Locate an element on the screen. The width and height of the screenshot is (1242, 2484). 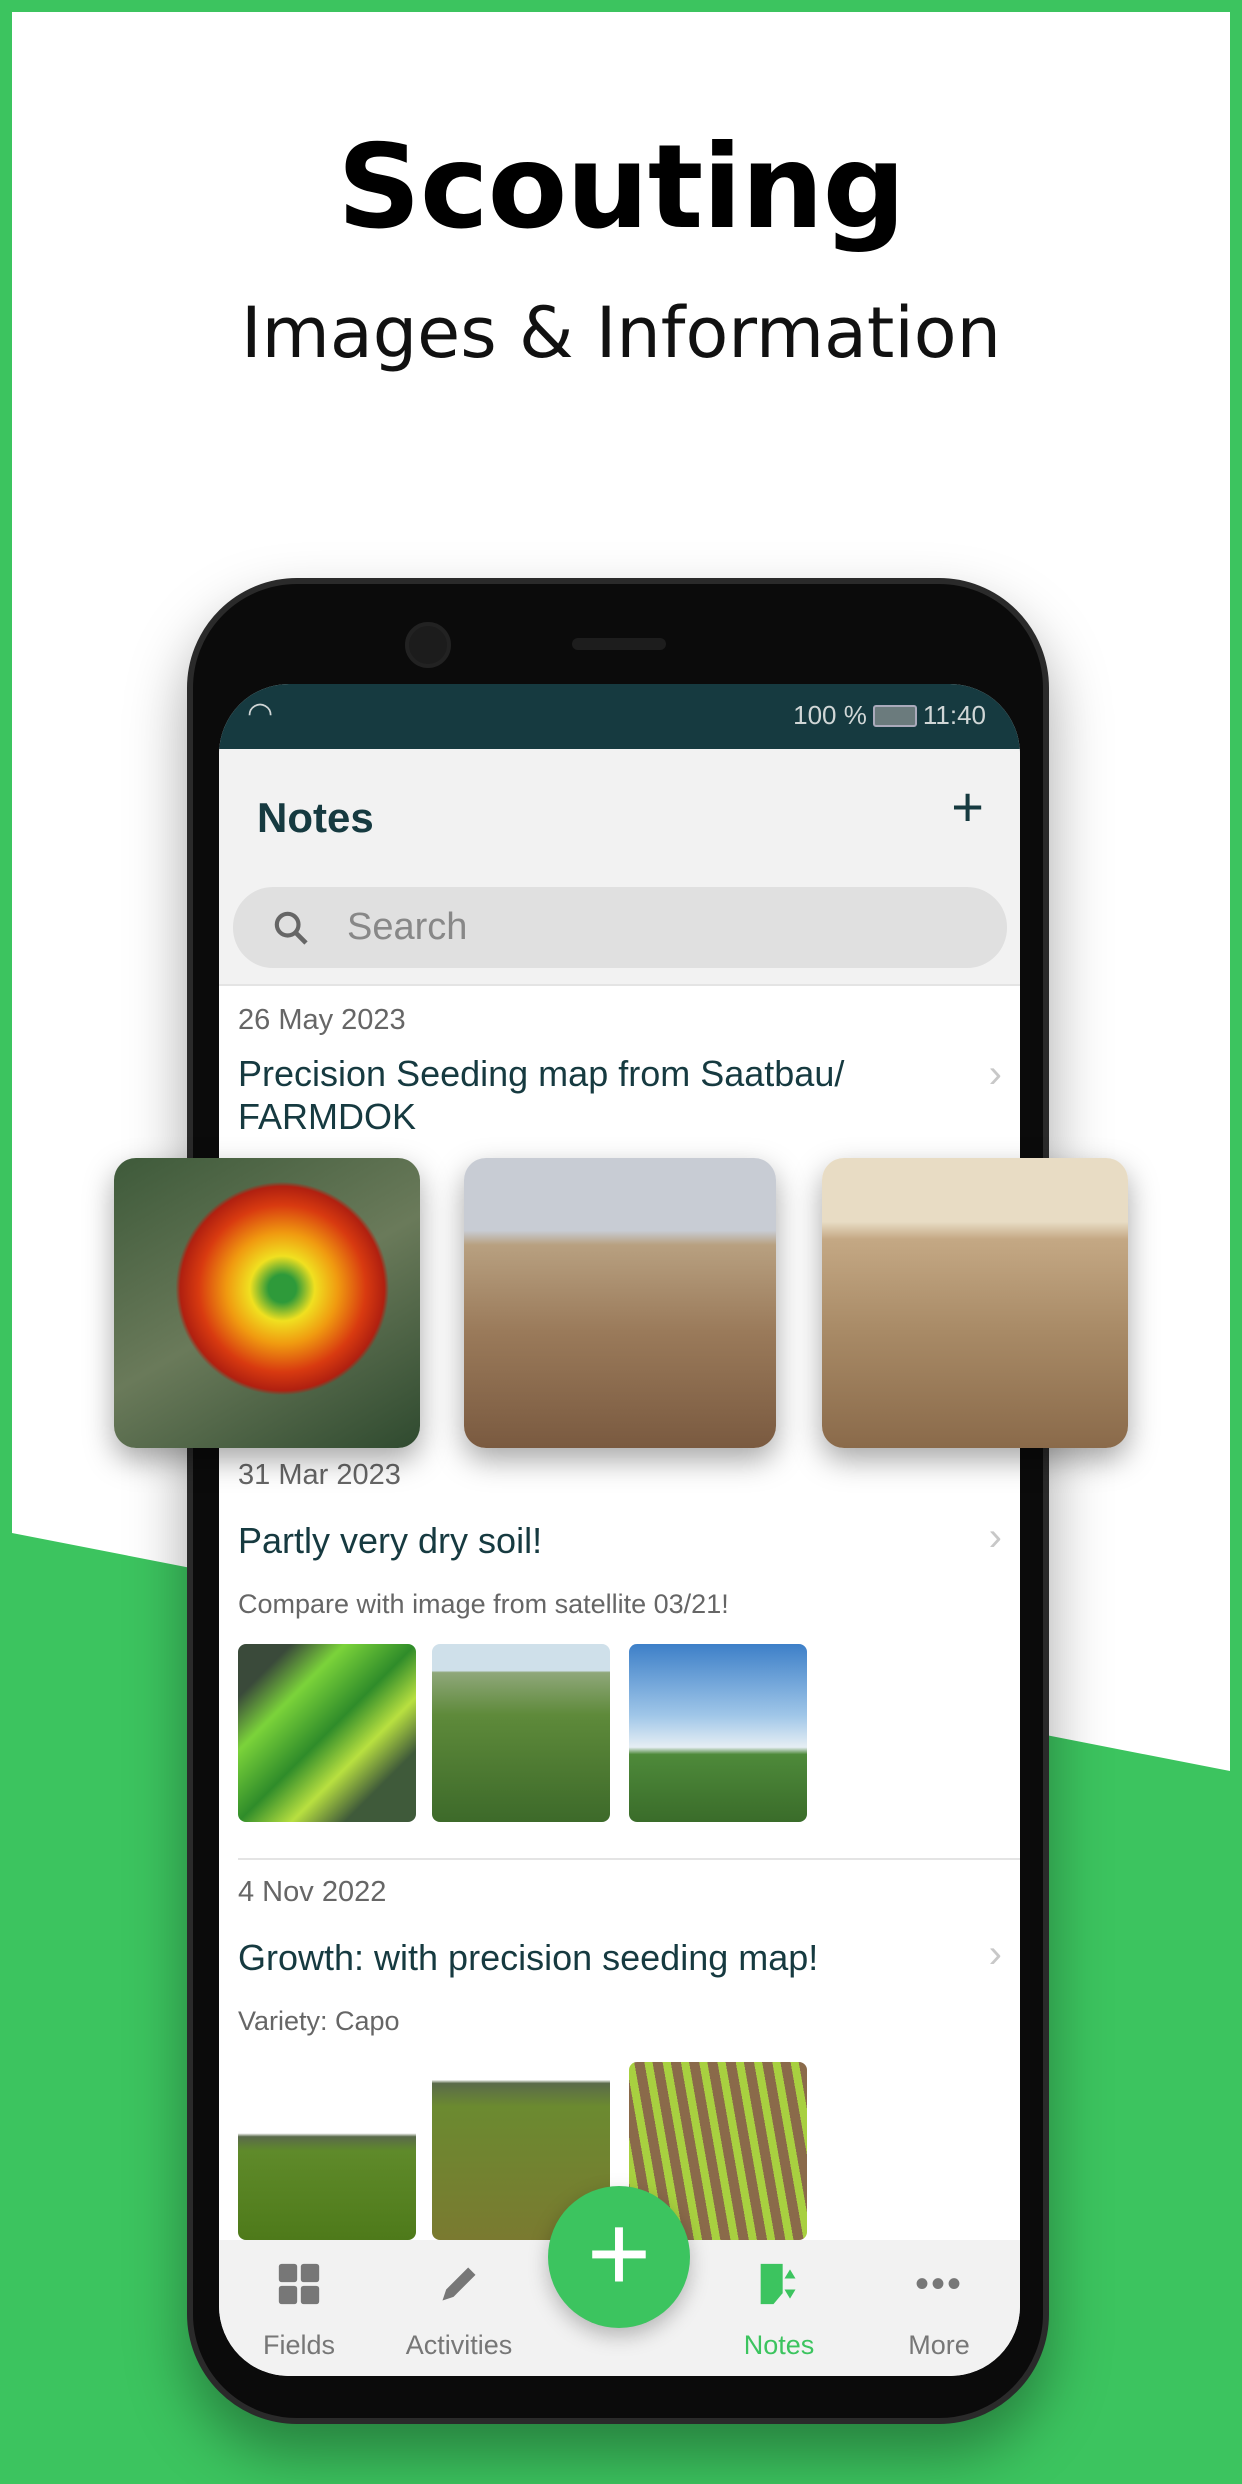
speaker is located at coordinates (619, 644).